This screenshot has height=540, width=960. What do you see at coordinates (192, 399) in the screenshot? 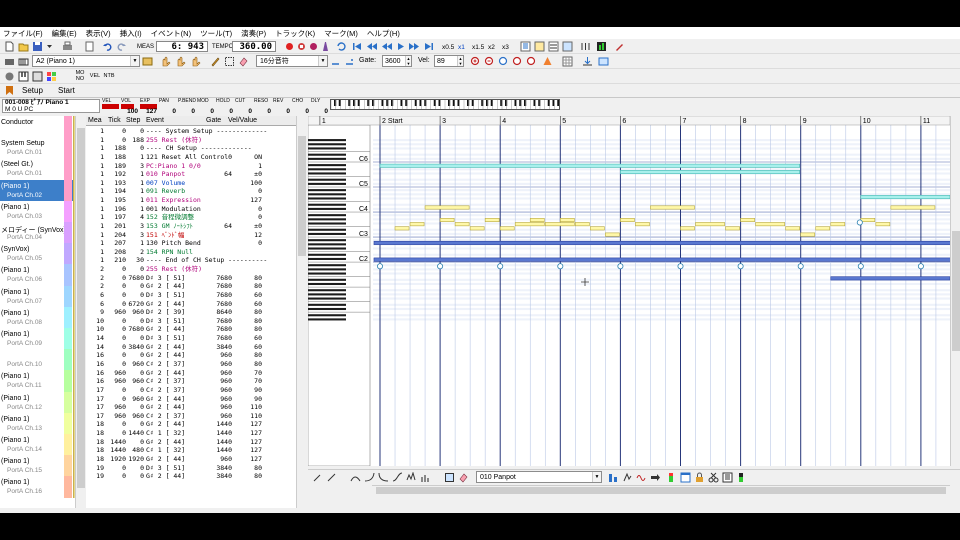
I see `event-row: 17 0 960 G♯ 2 [ 44] 960 90` at bounding box center [192, 399].